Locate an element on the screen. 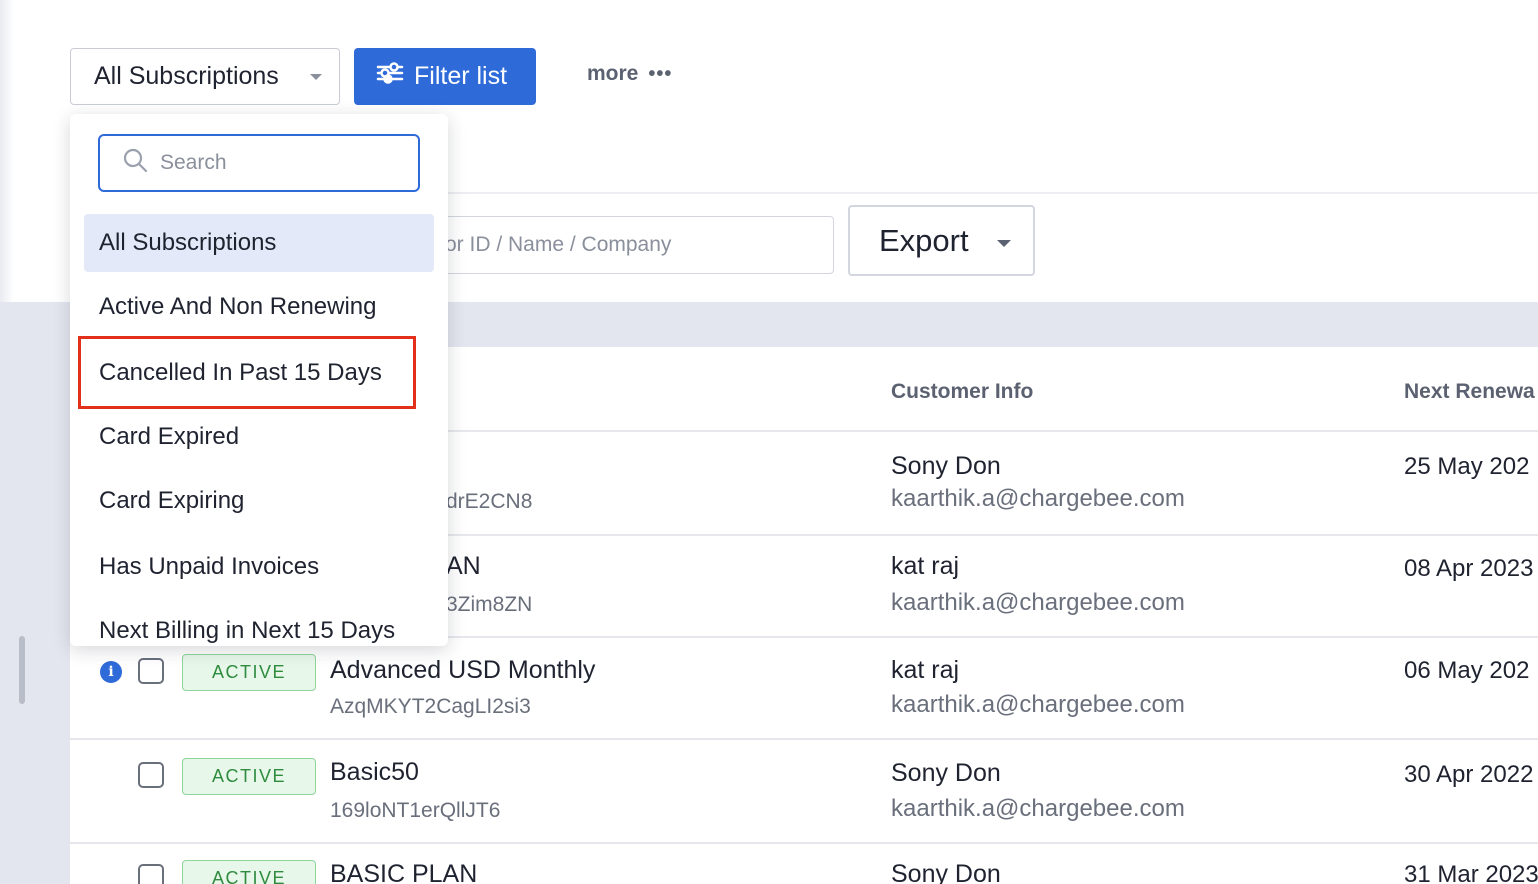 This screenshot has width=1538, height=884. plan-id: AzqMKYT2CagLI2si3 is located at coordinates (430, 706).